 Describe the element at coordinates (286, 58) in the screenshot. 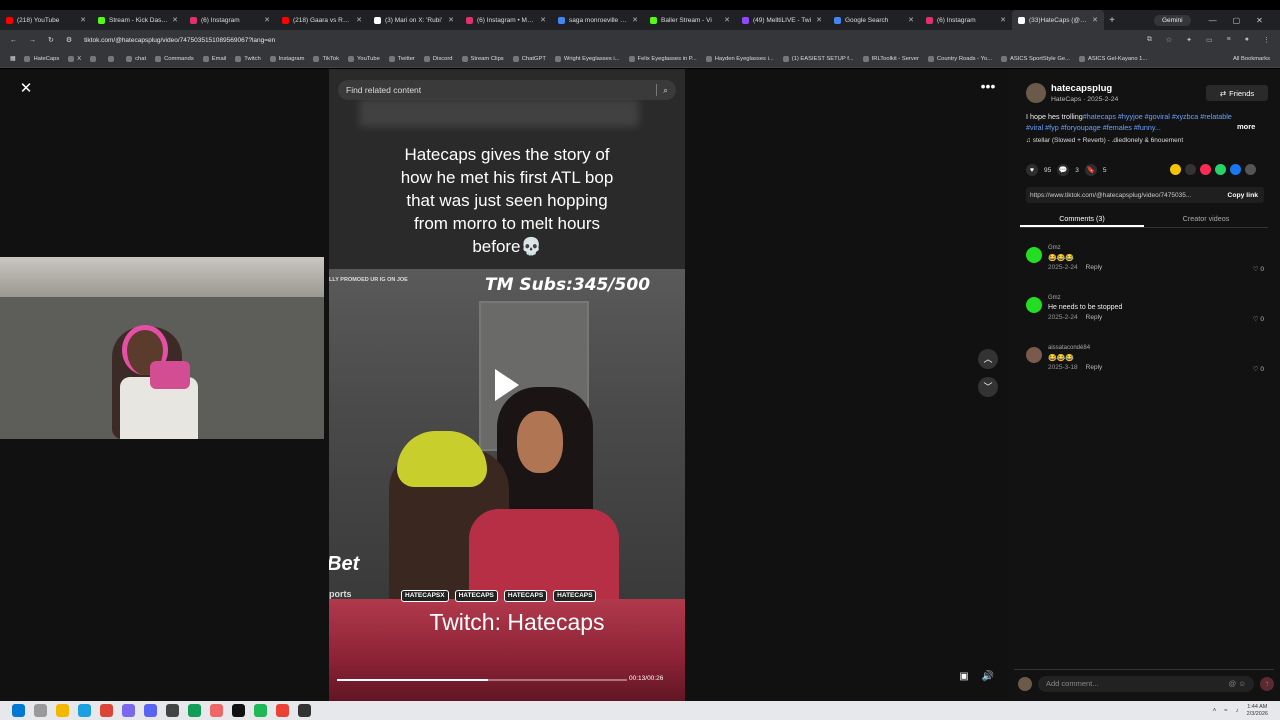

I see `bookmark-item: Instagram` at that location.